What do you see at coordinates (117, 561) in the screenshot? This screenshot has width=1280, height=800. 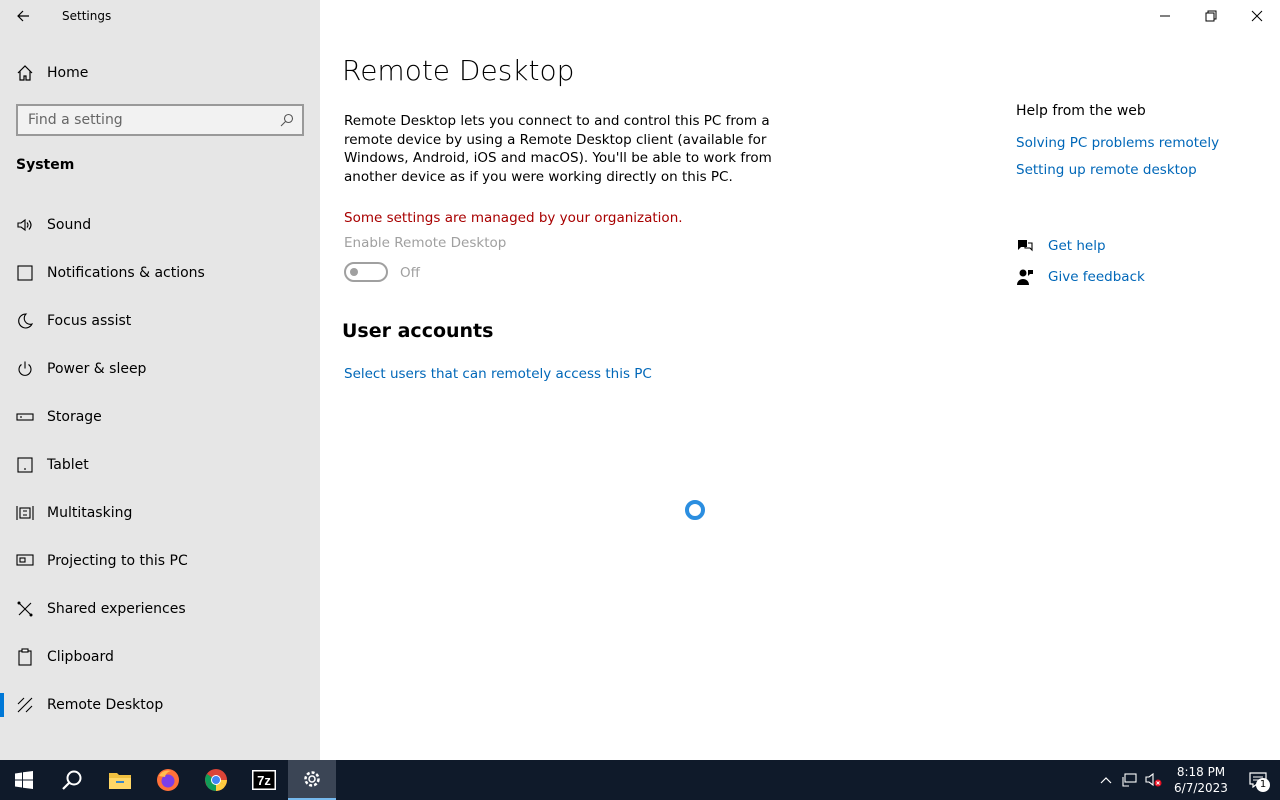 I see `sidebar-item-label: Projecting to this PC` at bounding box center [117, 561].